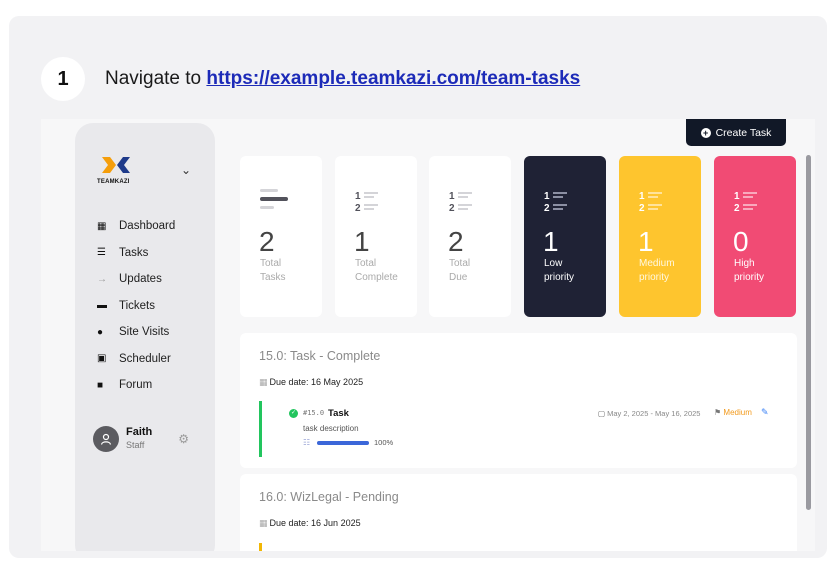 The width and height of the screenshot is (838, 568). What do you see at coordinates (749, 271) in the screenshot?
I see `stat-label: High priority` at bounding box center [749, 271].